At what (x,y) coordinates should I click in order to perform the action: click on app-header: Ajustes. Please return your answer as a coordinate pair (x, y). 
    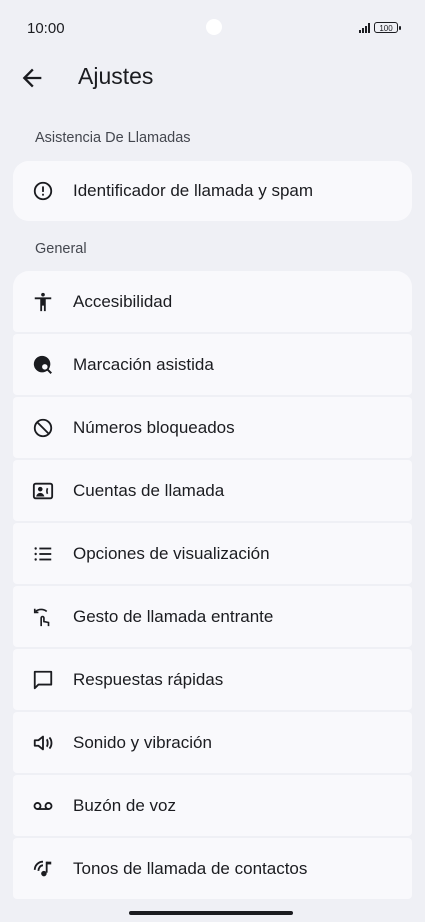
    Looking at the image, I should click on (212, 81).